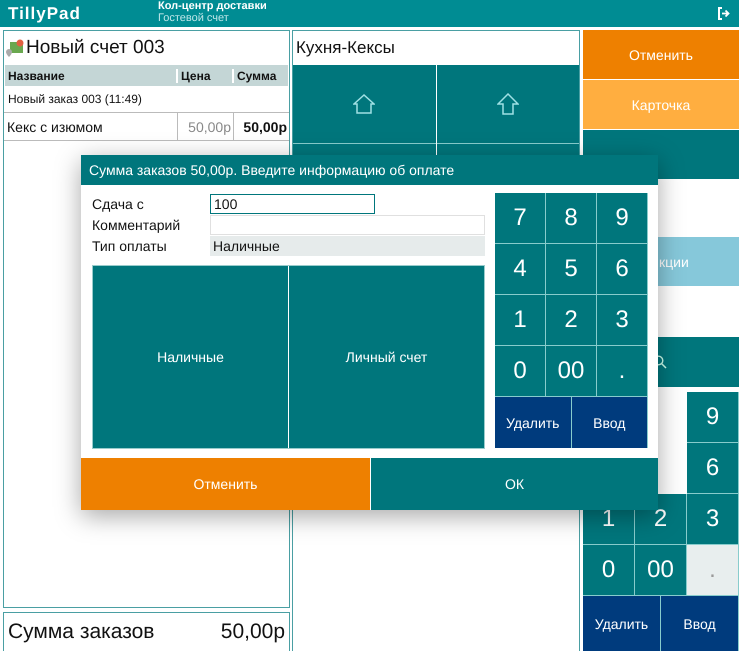  I want to click on menu-title: Кухня-Кексы, so click(345, 48).